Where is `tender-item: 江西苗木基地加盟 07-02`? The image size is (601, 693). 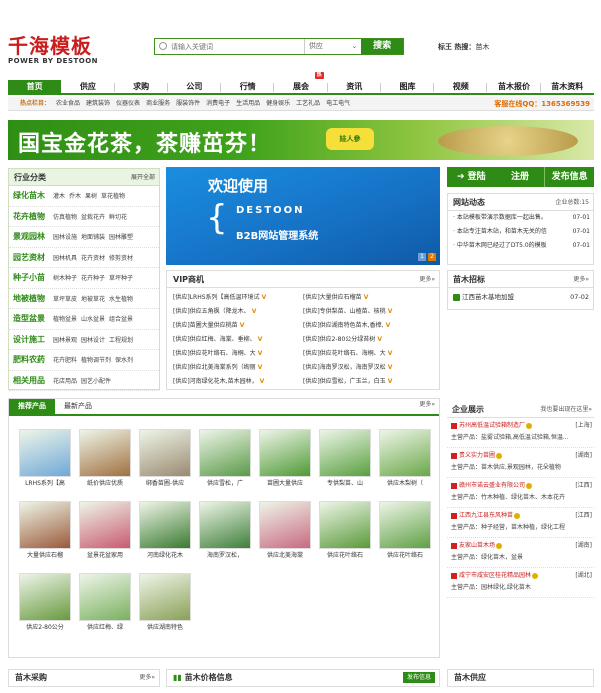
tender-item: 江西苗木基地加盟 07-02 is located at coordinates (520, 297).